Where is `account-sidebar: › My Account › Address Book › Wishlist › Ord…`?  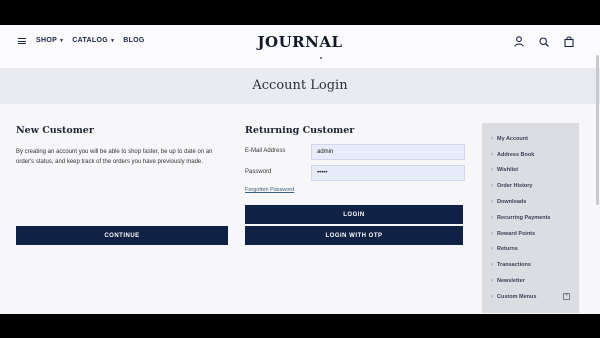 account-sidebar: › My Account › Address Book › Wishlist › Ord… is located at coordinates (530, 218).